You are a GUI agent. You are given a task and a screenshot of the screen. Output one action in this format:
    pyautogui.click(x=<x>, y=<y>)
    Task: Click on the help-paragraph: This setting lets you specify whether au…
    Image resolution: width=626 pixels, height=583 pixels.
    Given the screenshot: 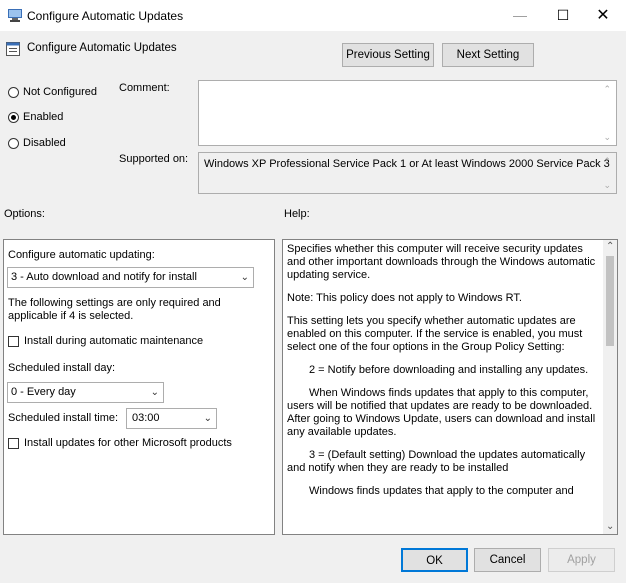 What is the action you would take?
    pyautogui.click(x=435, y=334)
    